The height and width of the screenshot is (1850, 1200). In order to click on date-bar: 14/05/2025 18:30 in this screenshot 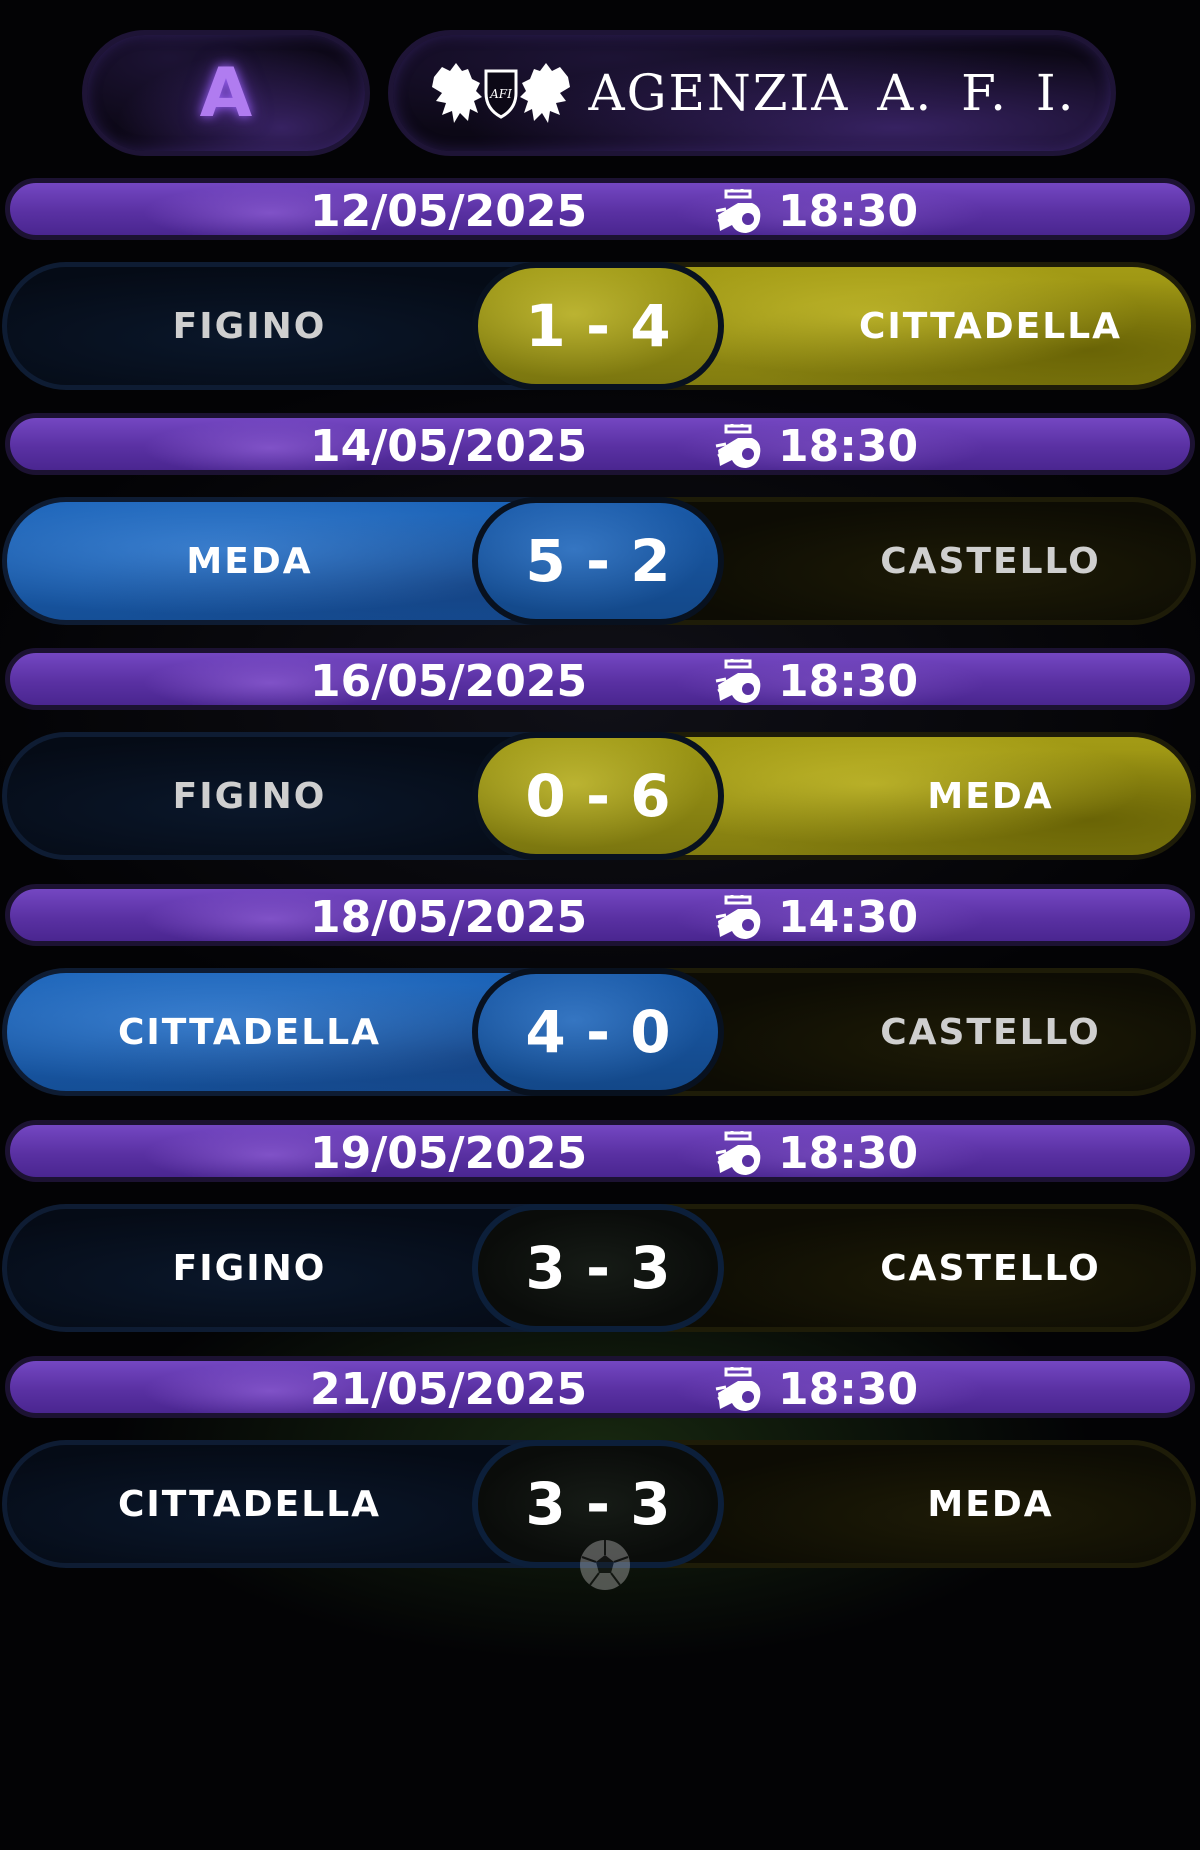, I will do `click(600, 444)`.